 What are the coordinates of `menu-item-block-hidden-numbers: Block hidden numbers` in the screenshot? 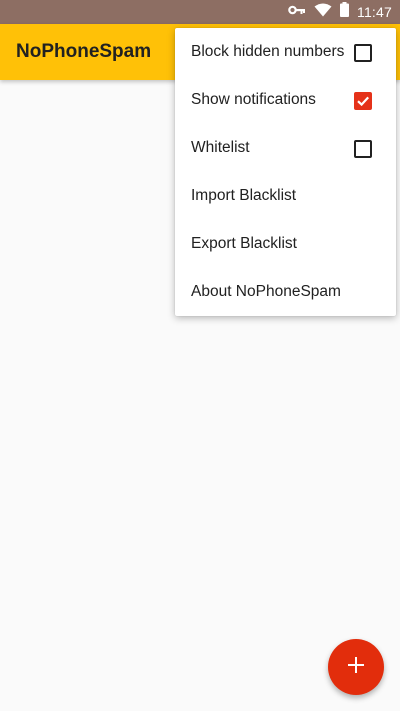 It's located at (285, 52).